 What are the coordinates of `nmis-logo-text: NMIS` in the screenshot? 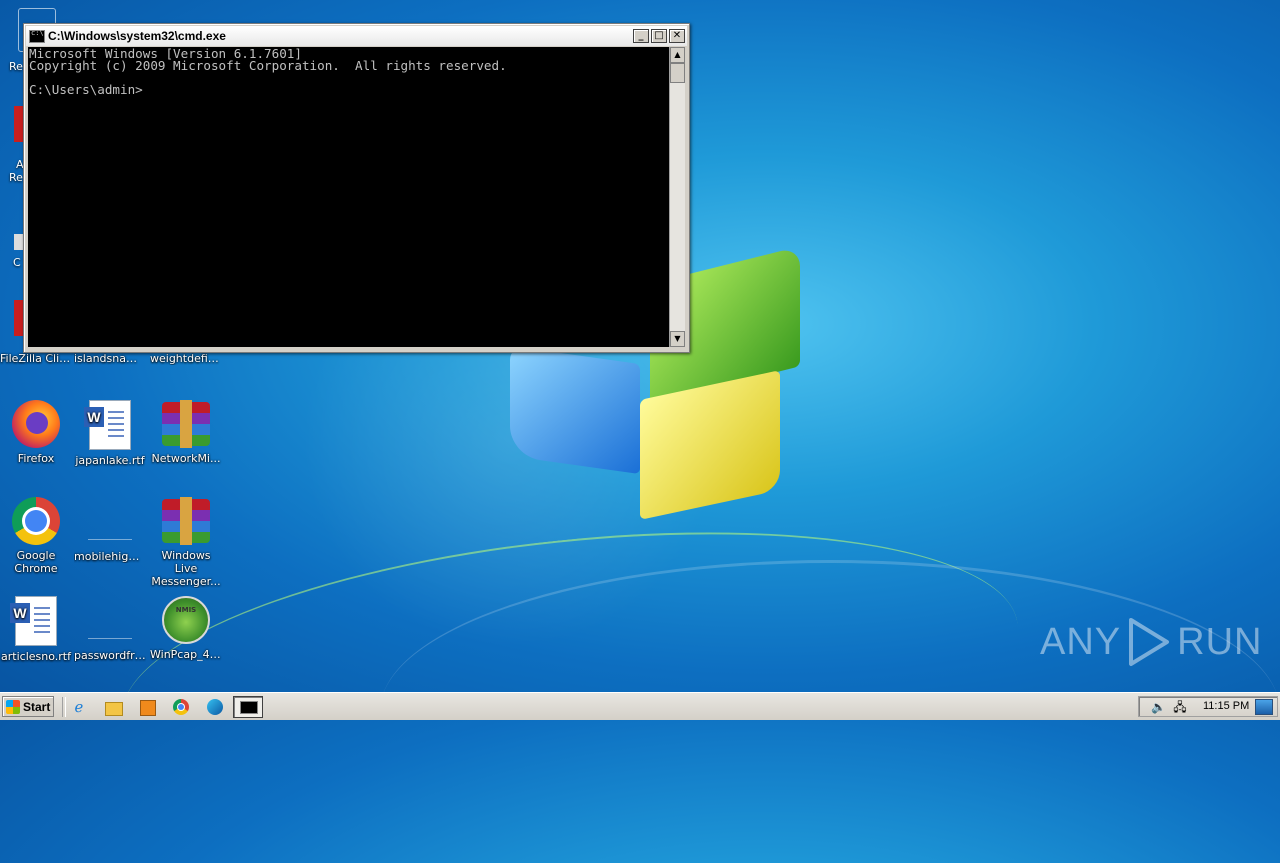 It's located at (186, 610).